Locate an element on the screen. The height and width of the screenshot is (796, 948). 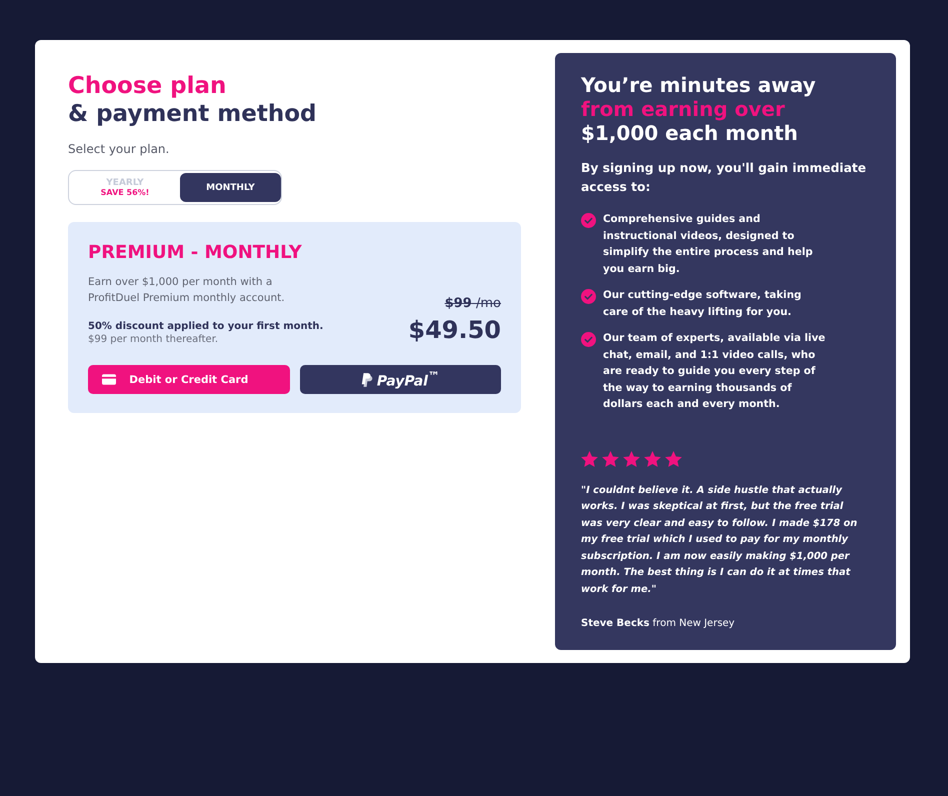
benefit-text: Our team of experts, available via live chat, email, and 1:1 video calls, who are ready to guide you every step of the way to earning thousands of dollars each and every month. is located at coordinates (714, 371).